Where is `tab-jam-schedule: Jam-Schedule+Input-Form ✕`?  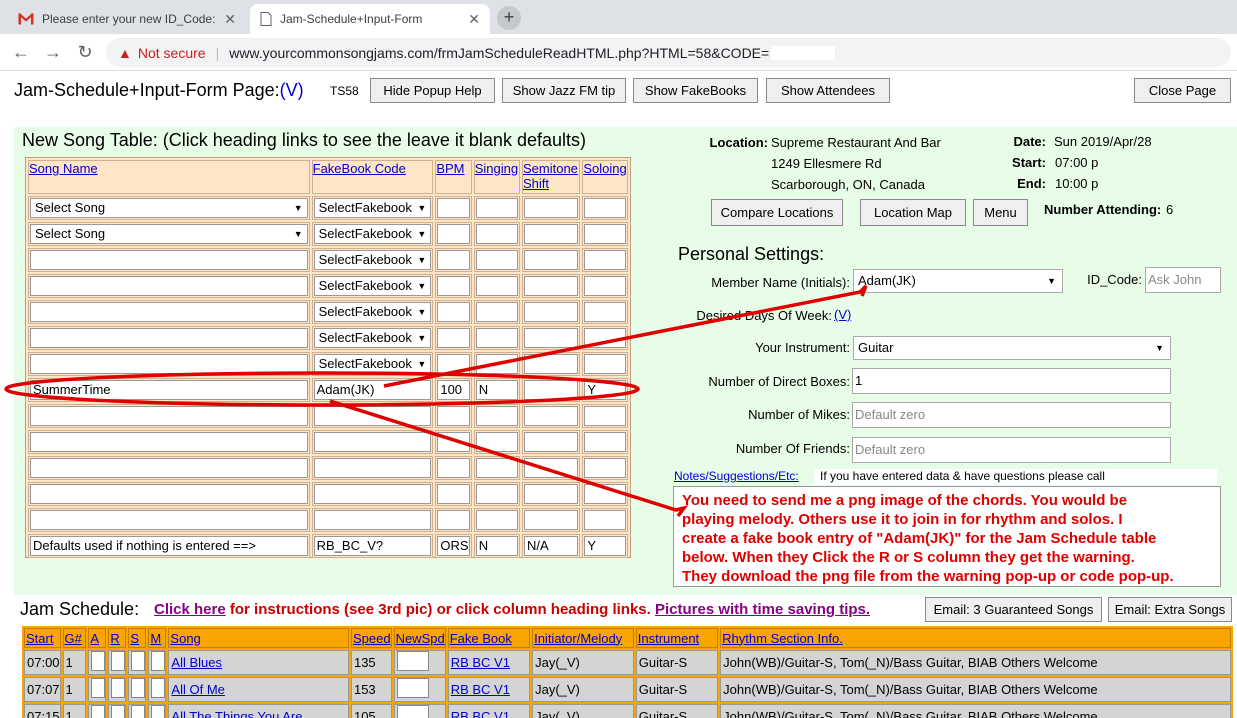 tab-jam-schedule: Jam-Schedule+Input-Form ✕ is located at coordinates (370, 19).